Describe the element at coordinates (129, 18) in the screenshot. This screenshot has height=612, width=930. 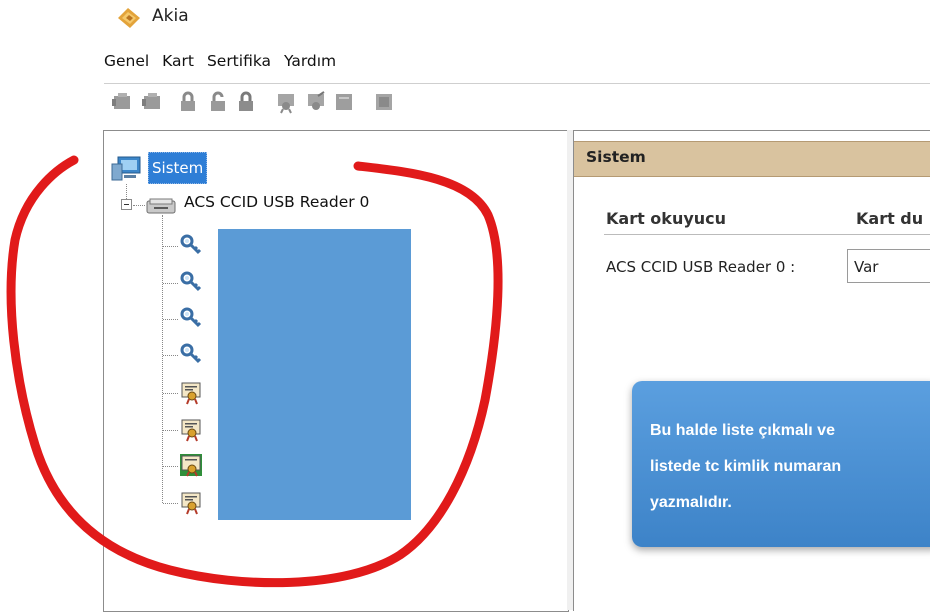
I see `app-logo-icon` at that location.